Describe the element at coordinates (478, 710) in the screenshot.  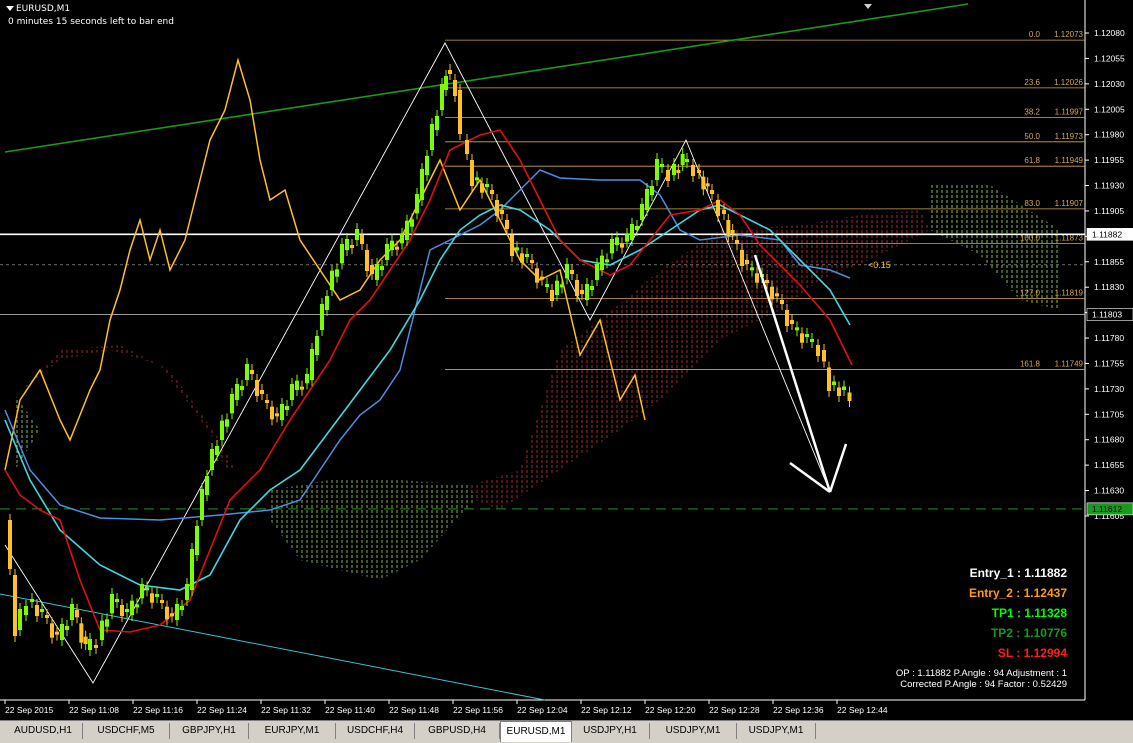
I see `time-axis-label: 22 Sep 11:56` at that location.